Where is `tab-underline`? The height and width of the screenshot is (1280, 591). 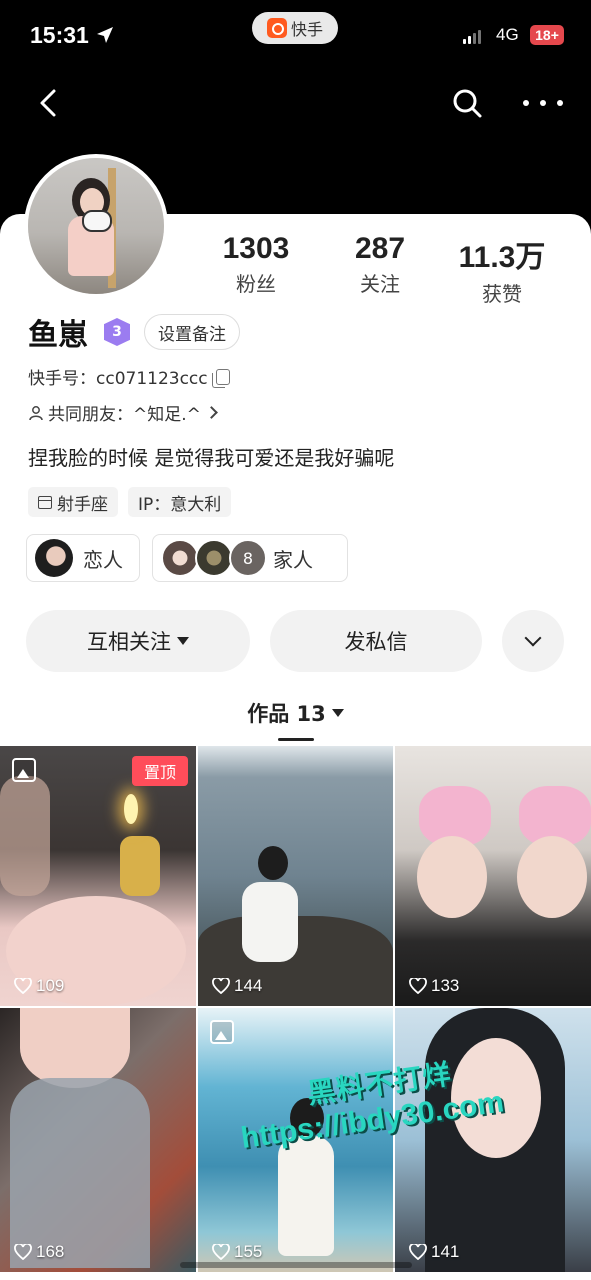
tab-underline is located at coordinates (296, 739).